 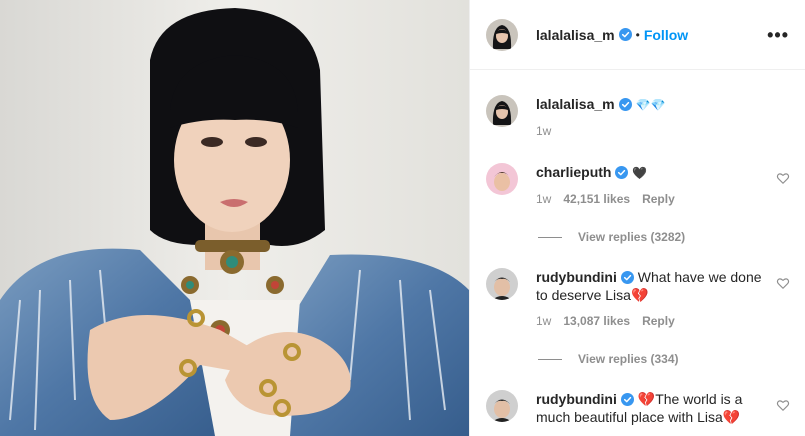 I want to click on caption-text: lalalalisa_m 💎💎, so click(x=650, y=104).